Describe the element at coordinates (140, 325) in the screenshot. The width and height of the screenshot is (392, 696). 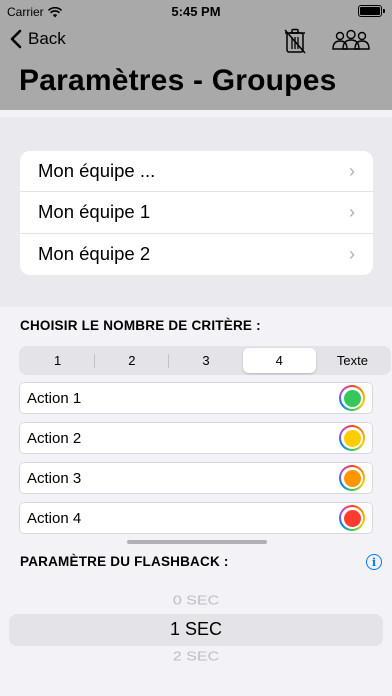
I see `criteria-heading: CHOISIR LE NOMBRE DE CRITÈRE :` at that location.